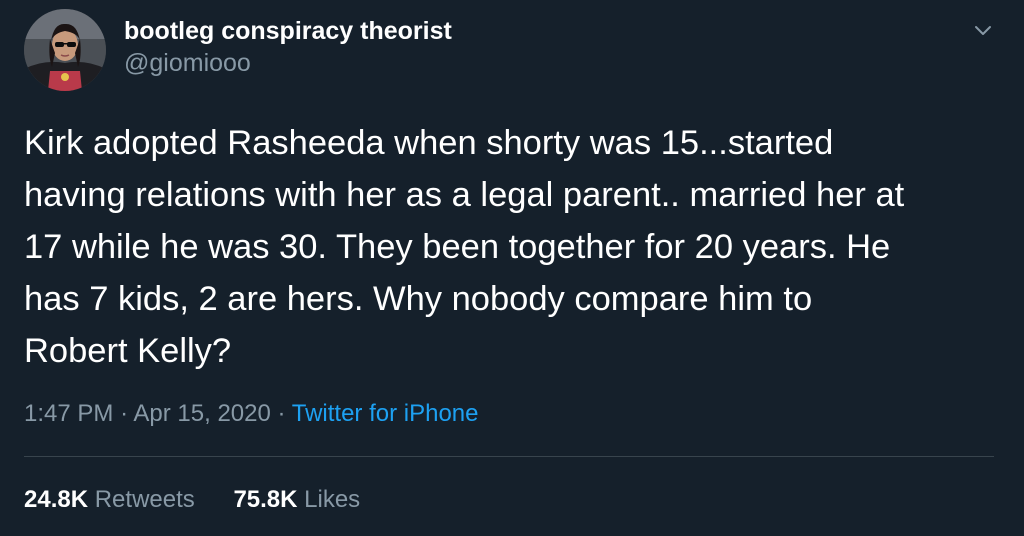 This screenshot has height=536, width=1024. What do you see at coordinates (332, 499) in the screenshot?
I see `likes-label: Likes` at bounding box center [332, 499].